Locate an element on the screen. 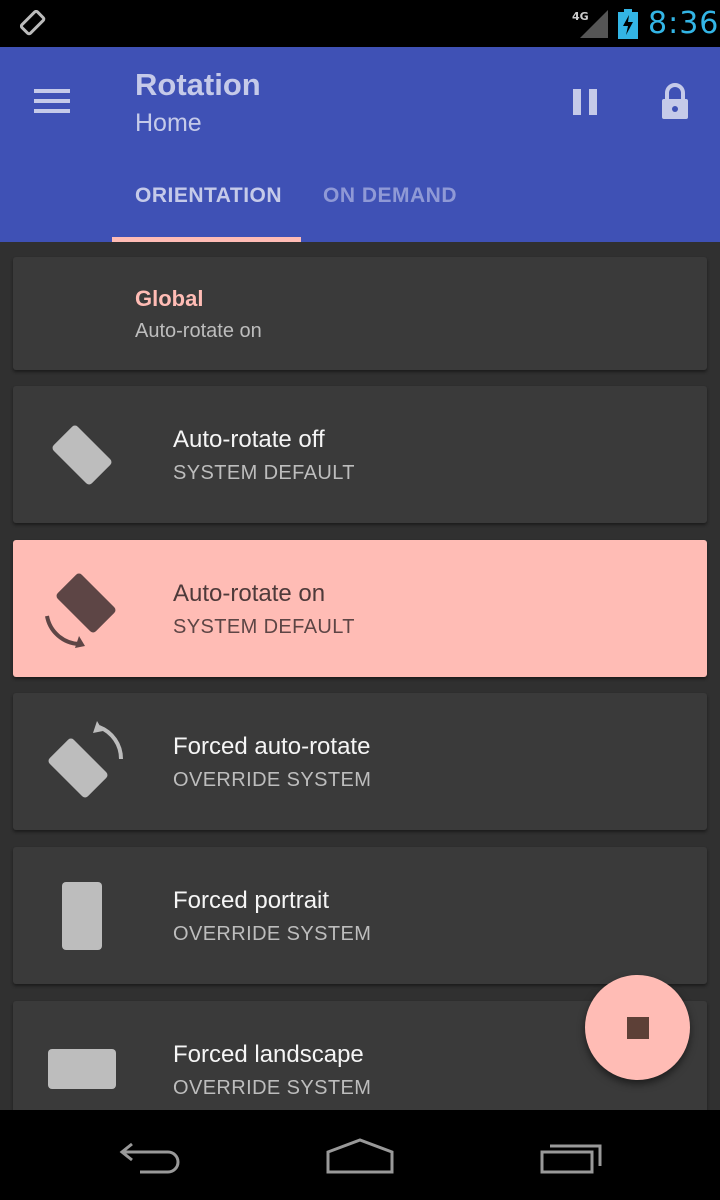 The width and height of the screenshot is (720, 1200). screen-rotation-icon is located at coordinates (80, 610).